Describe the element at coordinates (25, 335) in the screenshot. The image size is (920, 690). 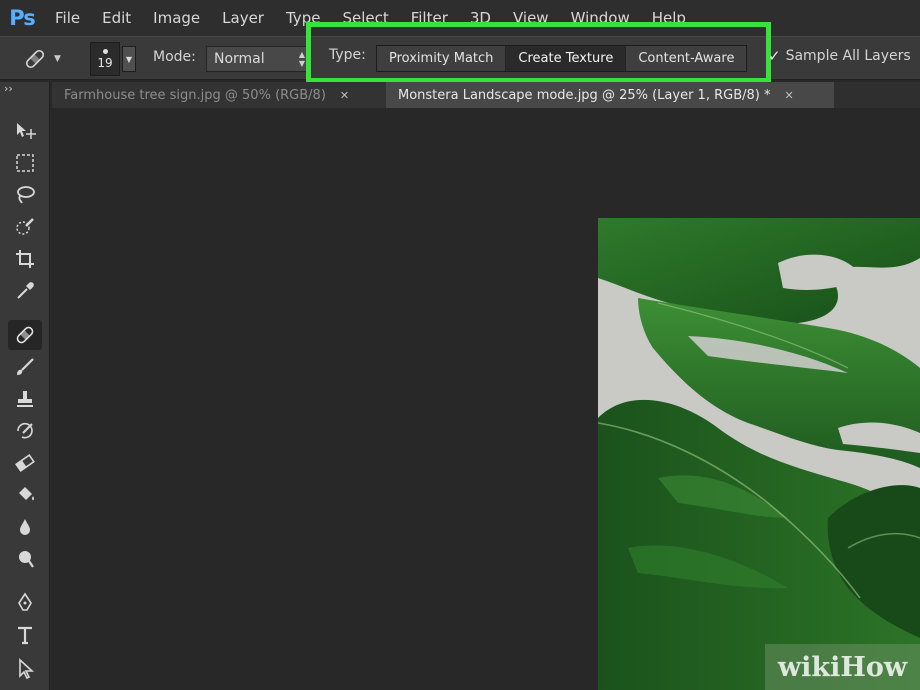
I see `spot-healing-brush-tool-icon` at that location.